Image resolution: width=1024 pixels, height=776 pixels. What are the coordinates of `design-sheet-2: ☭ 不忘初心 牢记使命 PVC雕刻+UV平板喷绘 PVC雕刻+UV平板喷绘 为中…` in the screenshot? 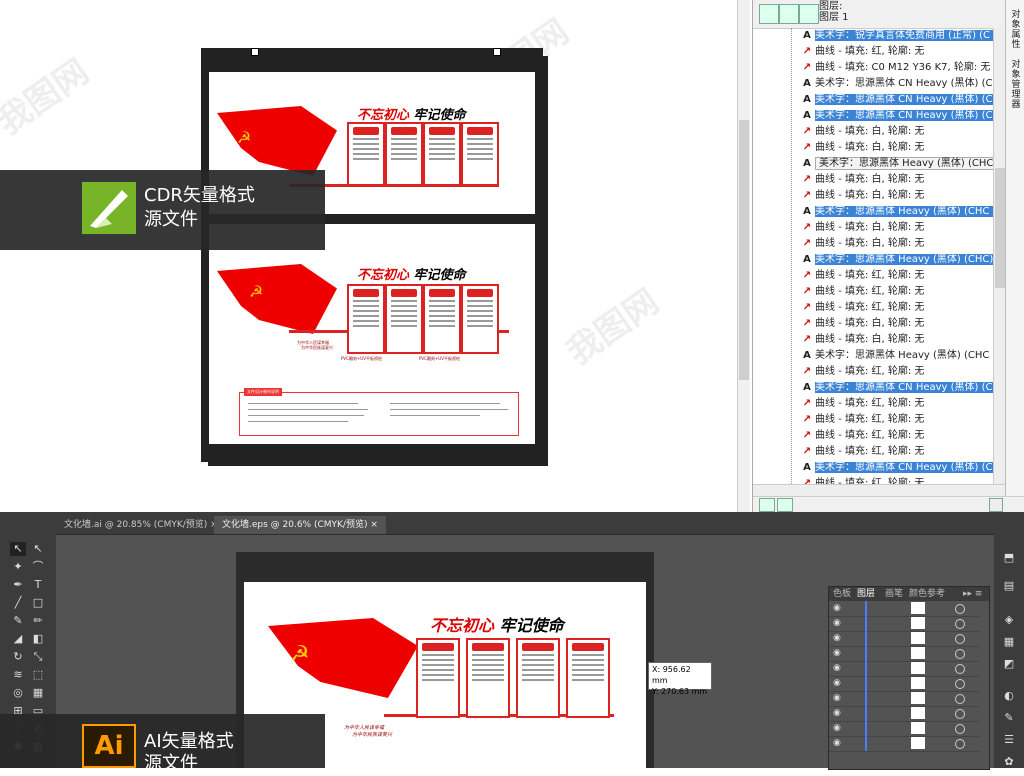 It's located at (372, 334).